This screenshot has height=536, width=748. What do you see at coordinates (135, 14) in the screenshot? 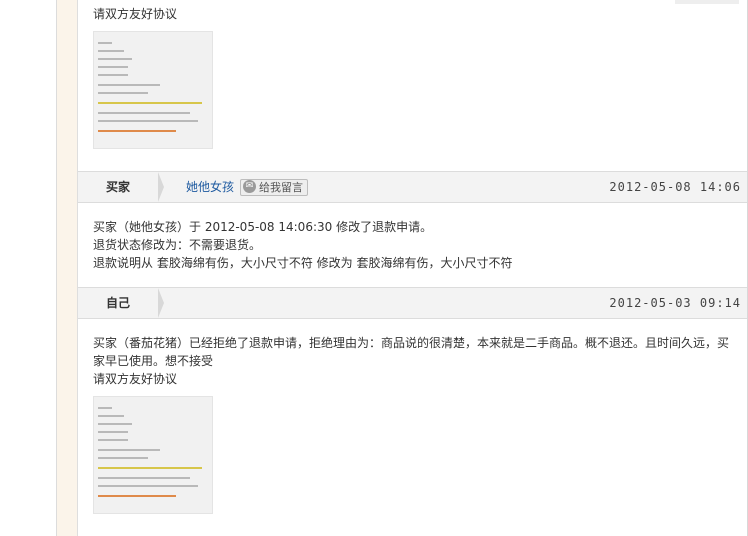
I see `entry-0-text-line: 请双方友好协议` at bounding box center [135, 14].